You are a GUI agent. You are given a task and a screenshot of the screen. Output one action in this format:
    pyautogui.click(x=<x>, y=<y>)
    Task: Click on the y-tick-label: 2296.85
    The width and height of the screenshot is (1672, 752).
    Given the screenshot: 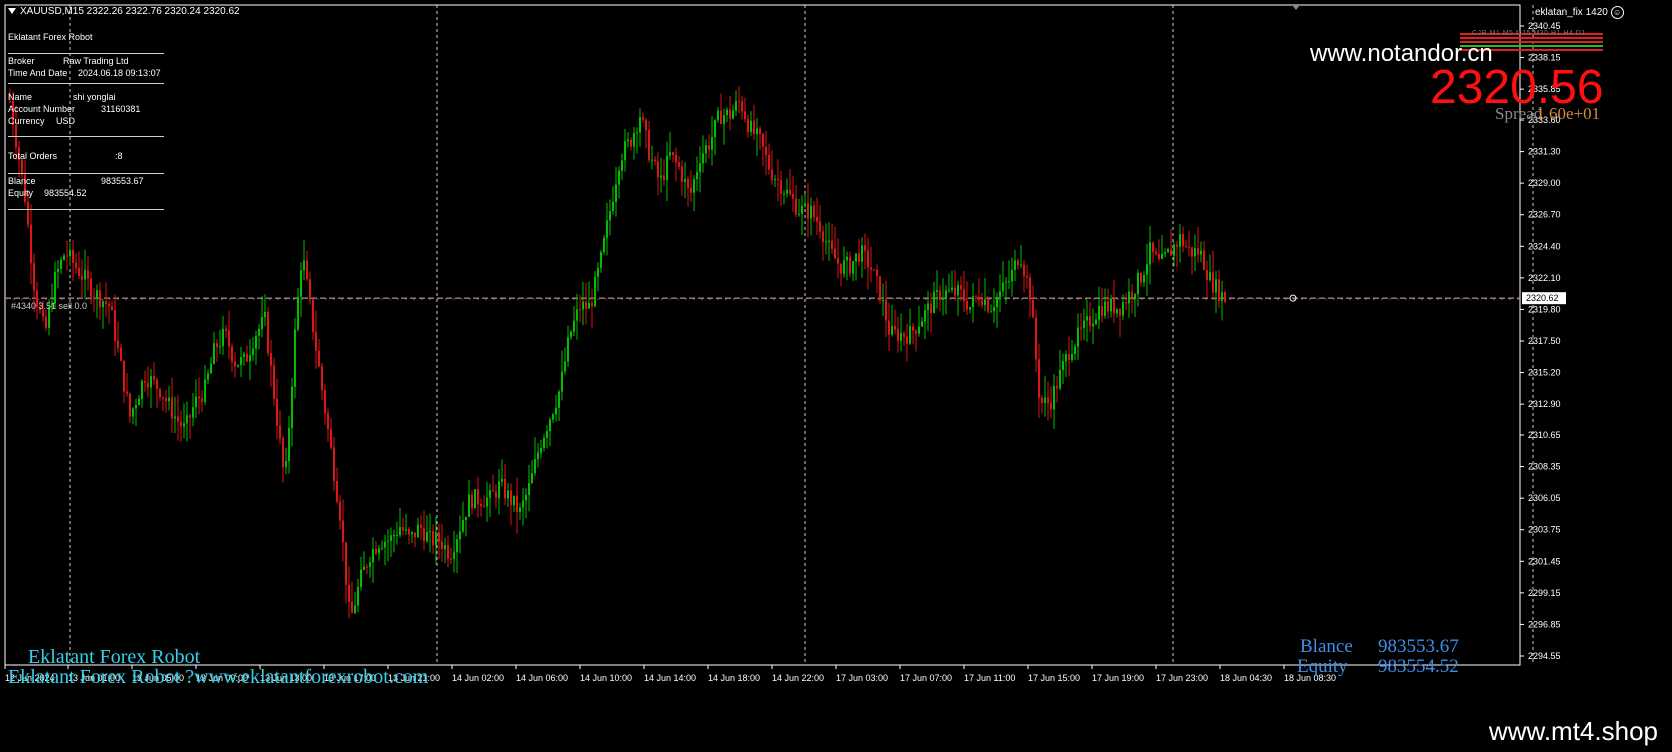 What is the action you would take?
    pyautogui.click(x=1544, y=624)
    